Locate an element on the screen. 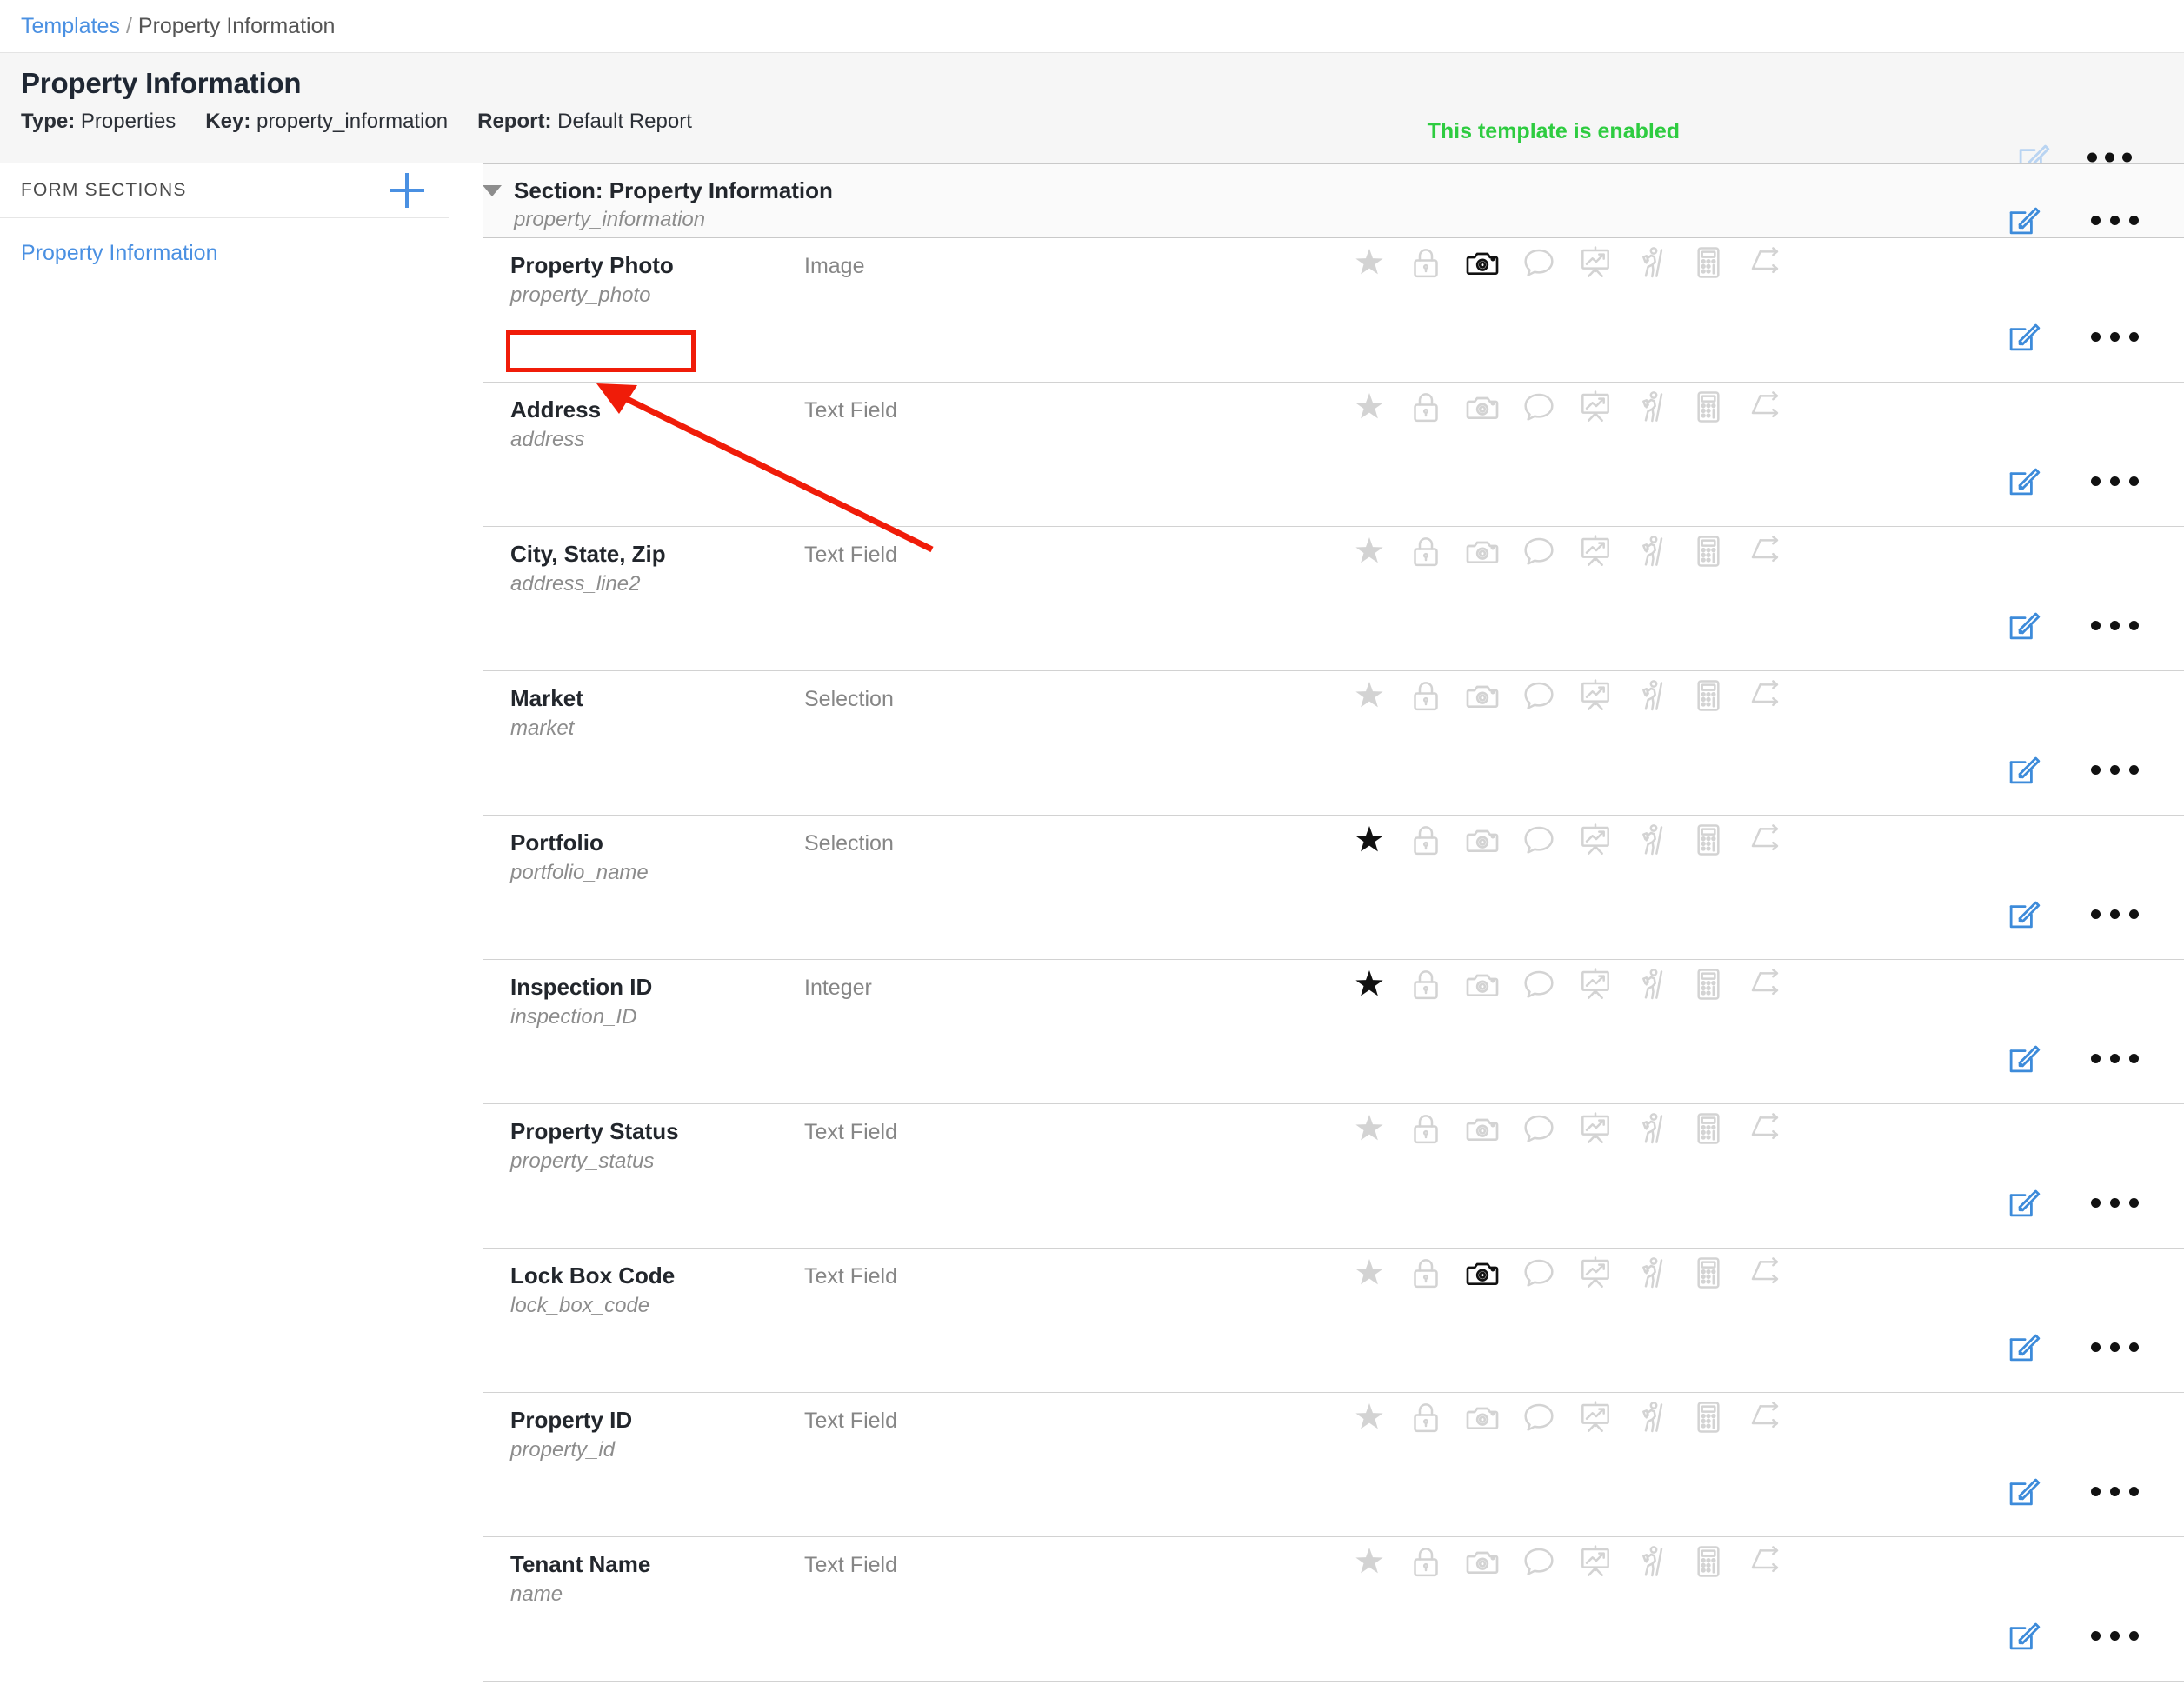 The height and width of the screenshot is (1685, 2184). sidebar-item-property-information: Property Information is located at coordinates (224, 242).